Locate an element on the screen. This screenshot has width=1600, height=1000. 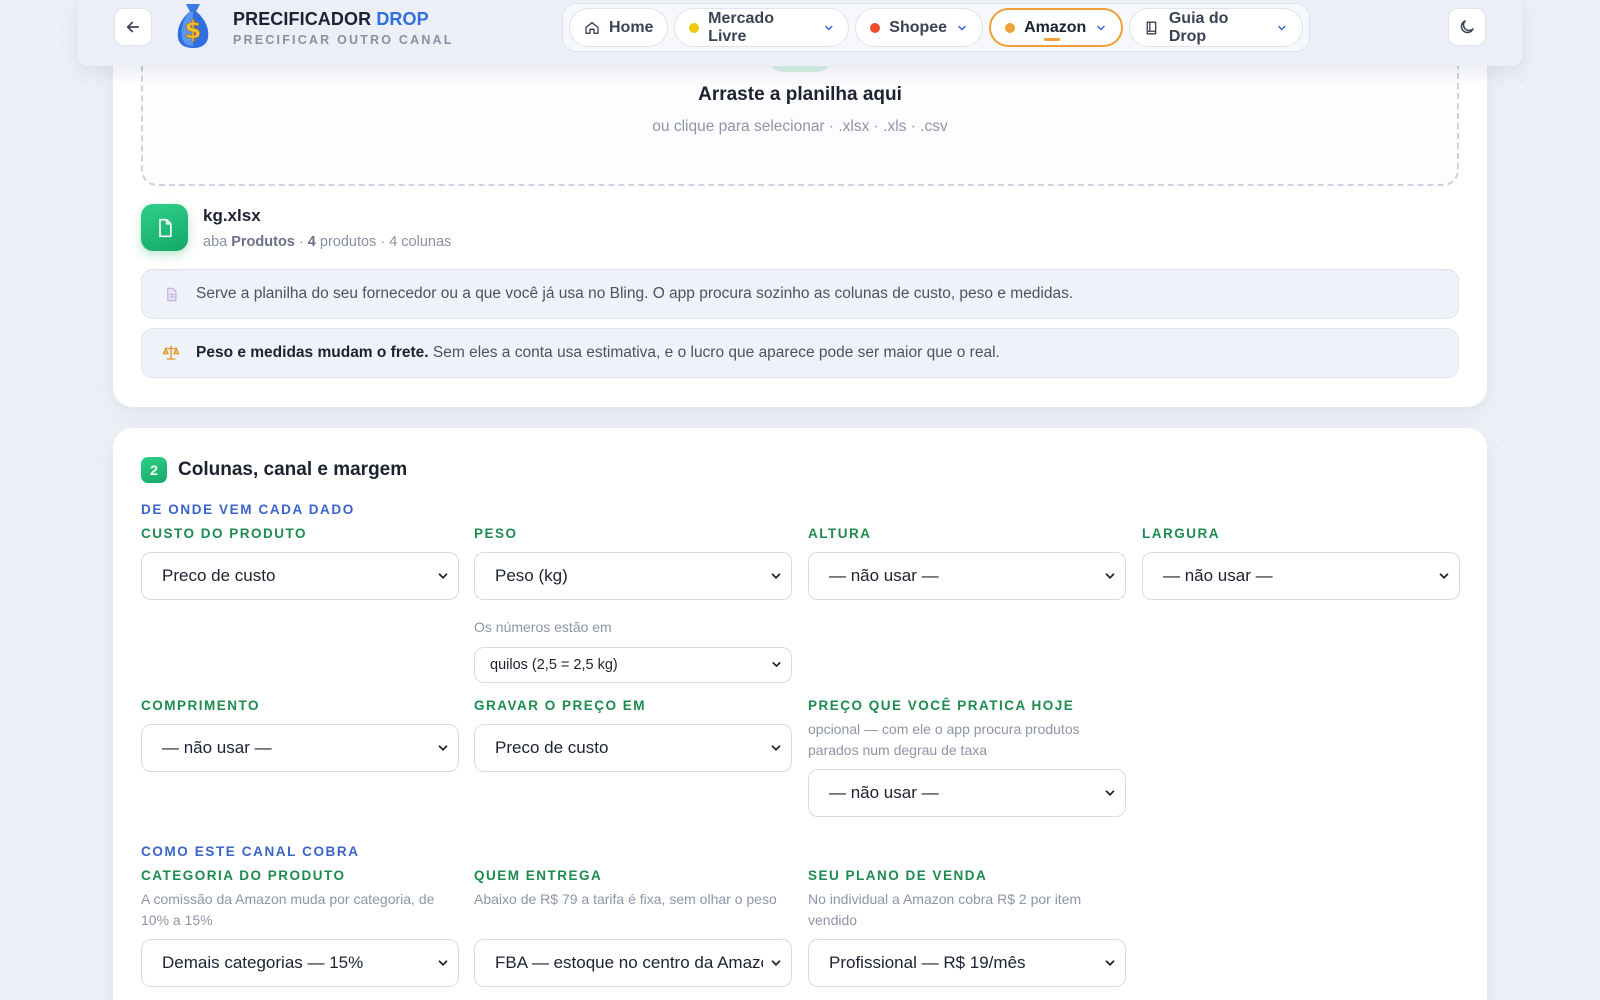
custo-select: Preco de custo is located at coordinates (300, 576).